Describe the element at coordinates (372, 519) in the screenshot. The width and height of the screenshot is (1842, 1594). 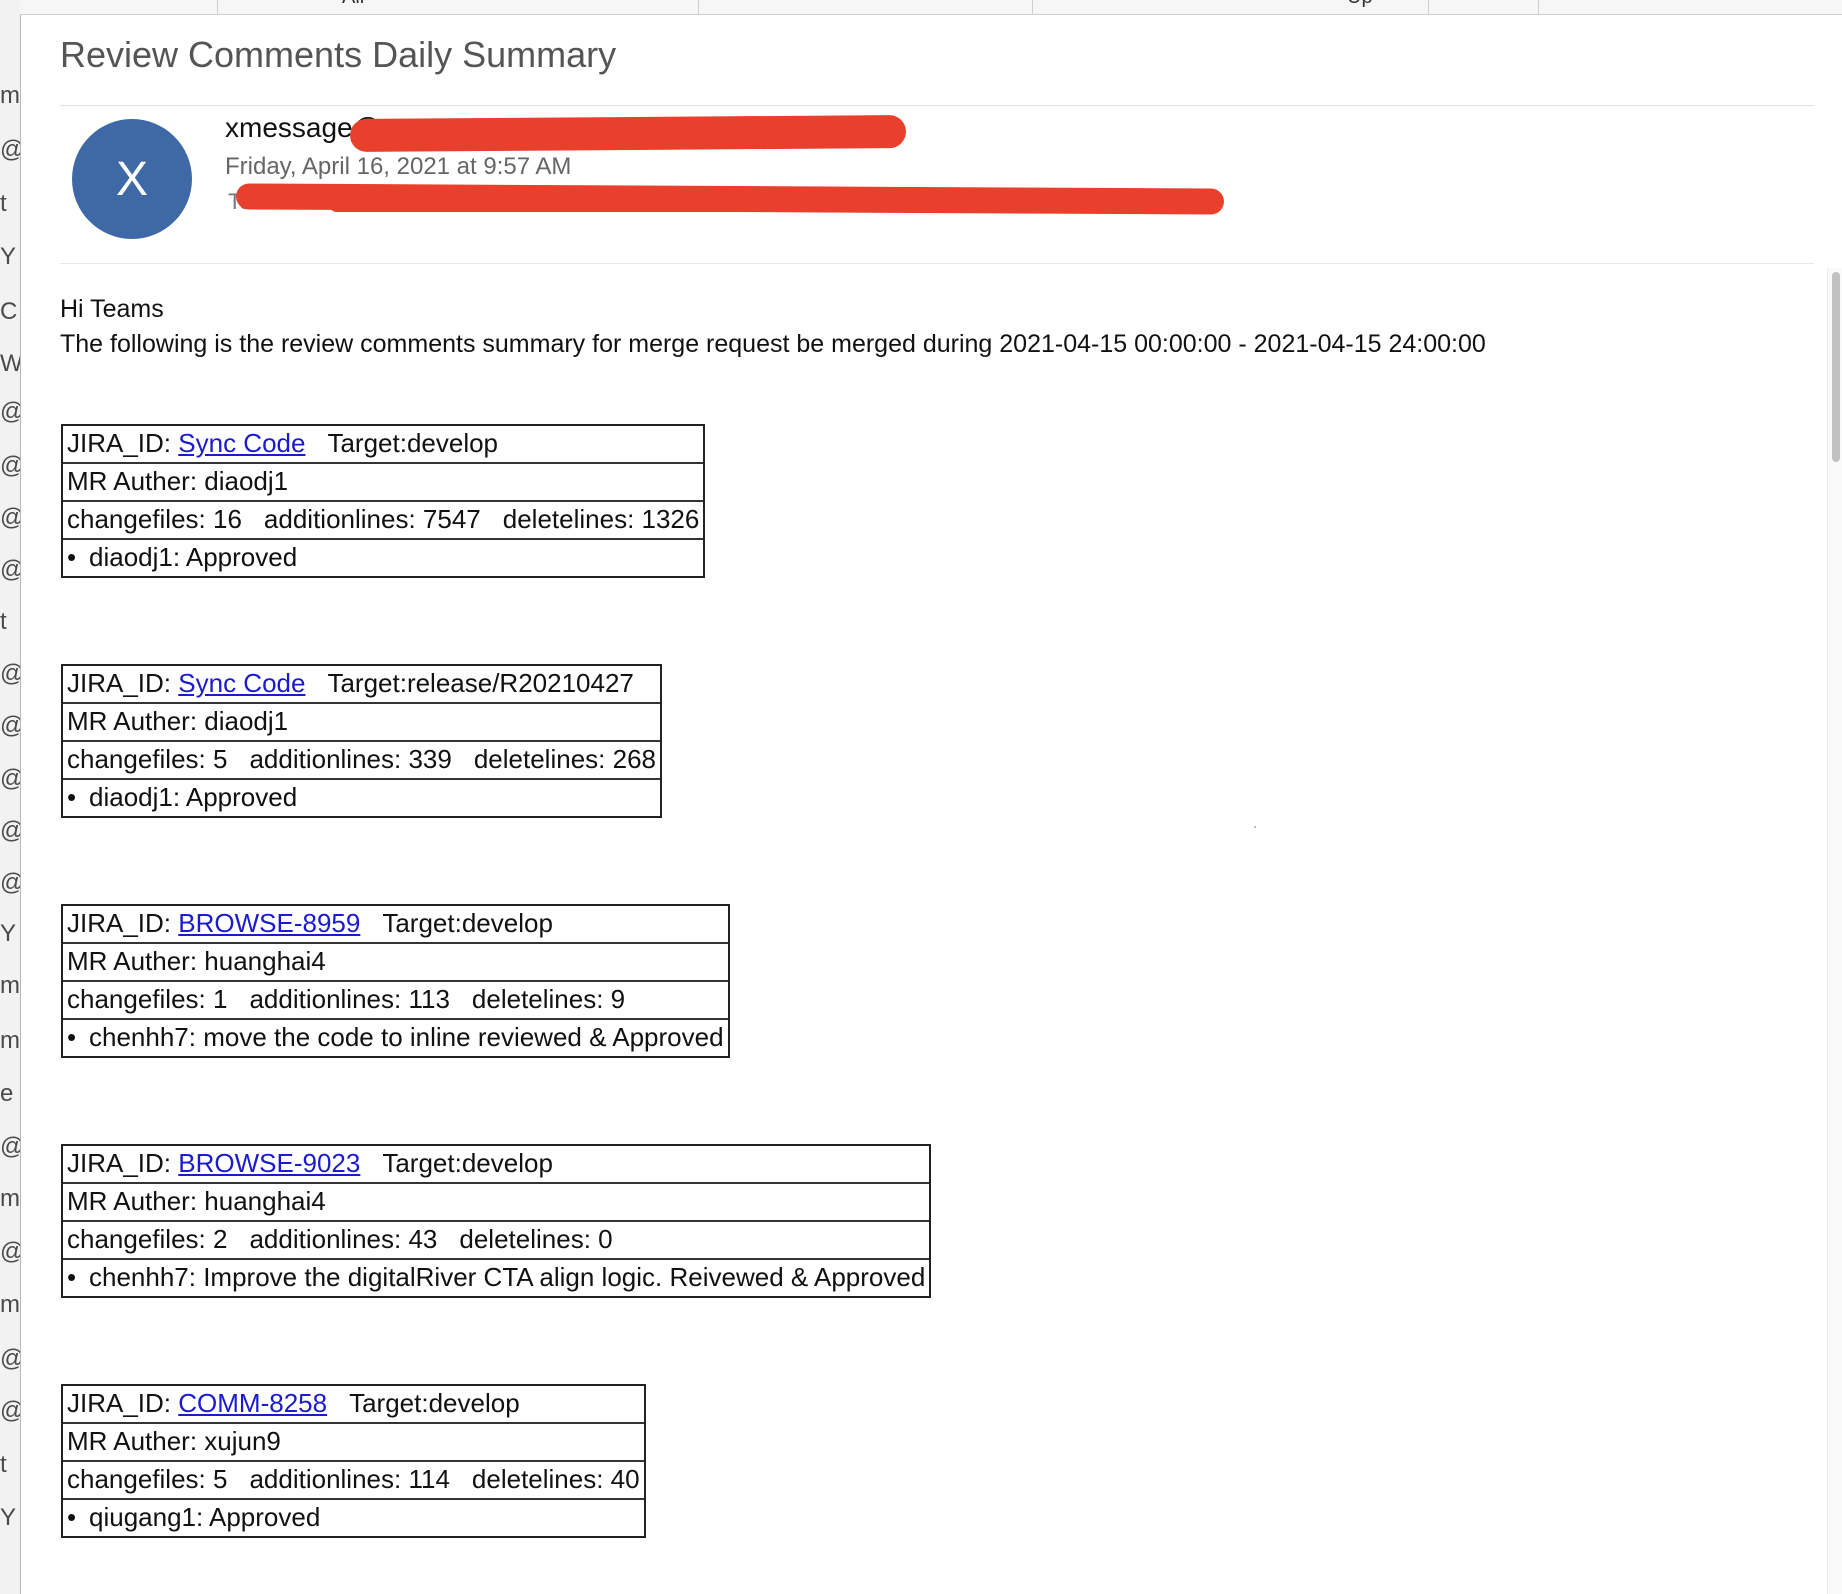
I see `mr-additionlines: additionlines: 7547` at that location.